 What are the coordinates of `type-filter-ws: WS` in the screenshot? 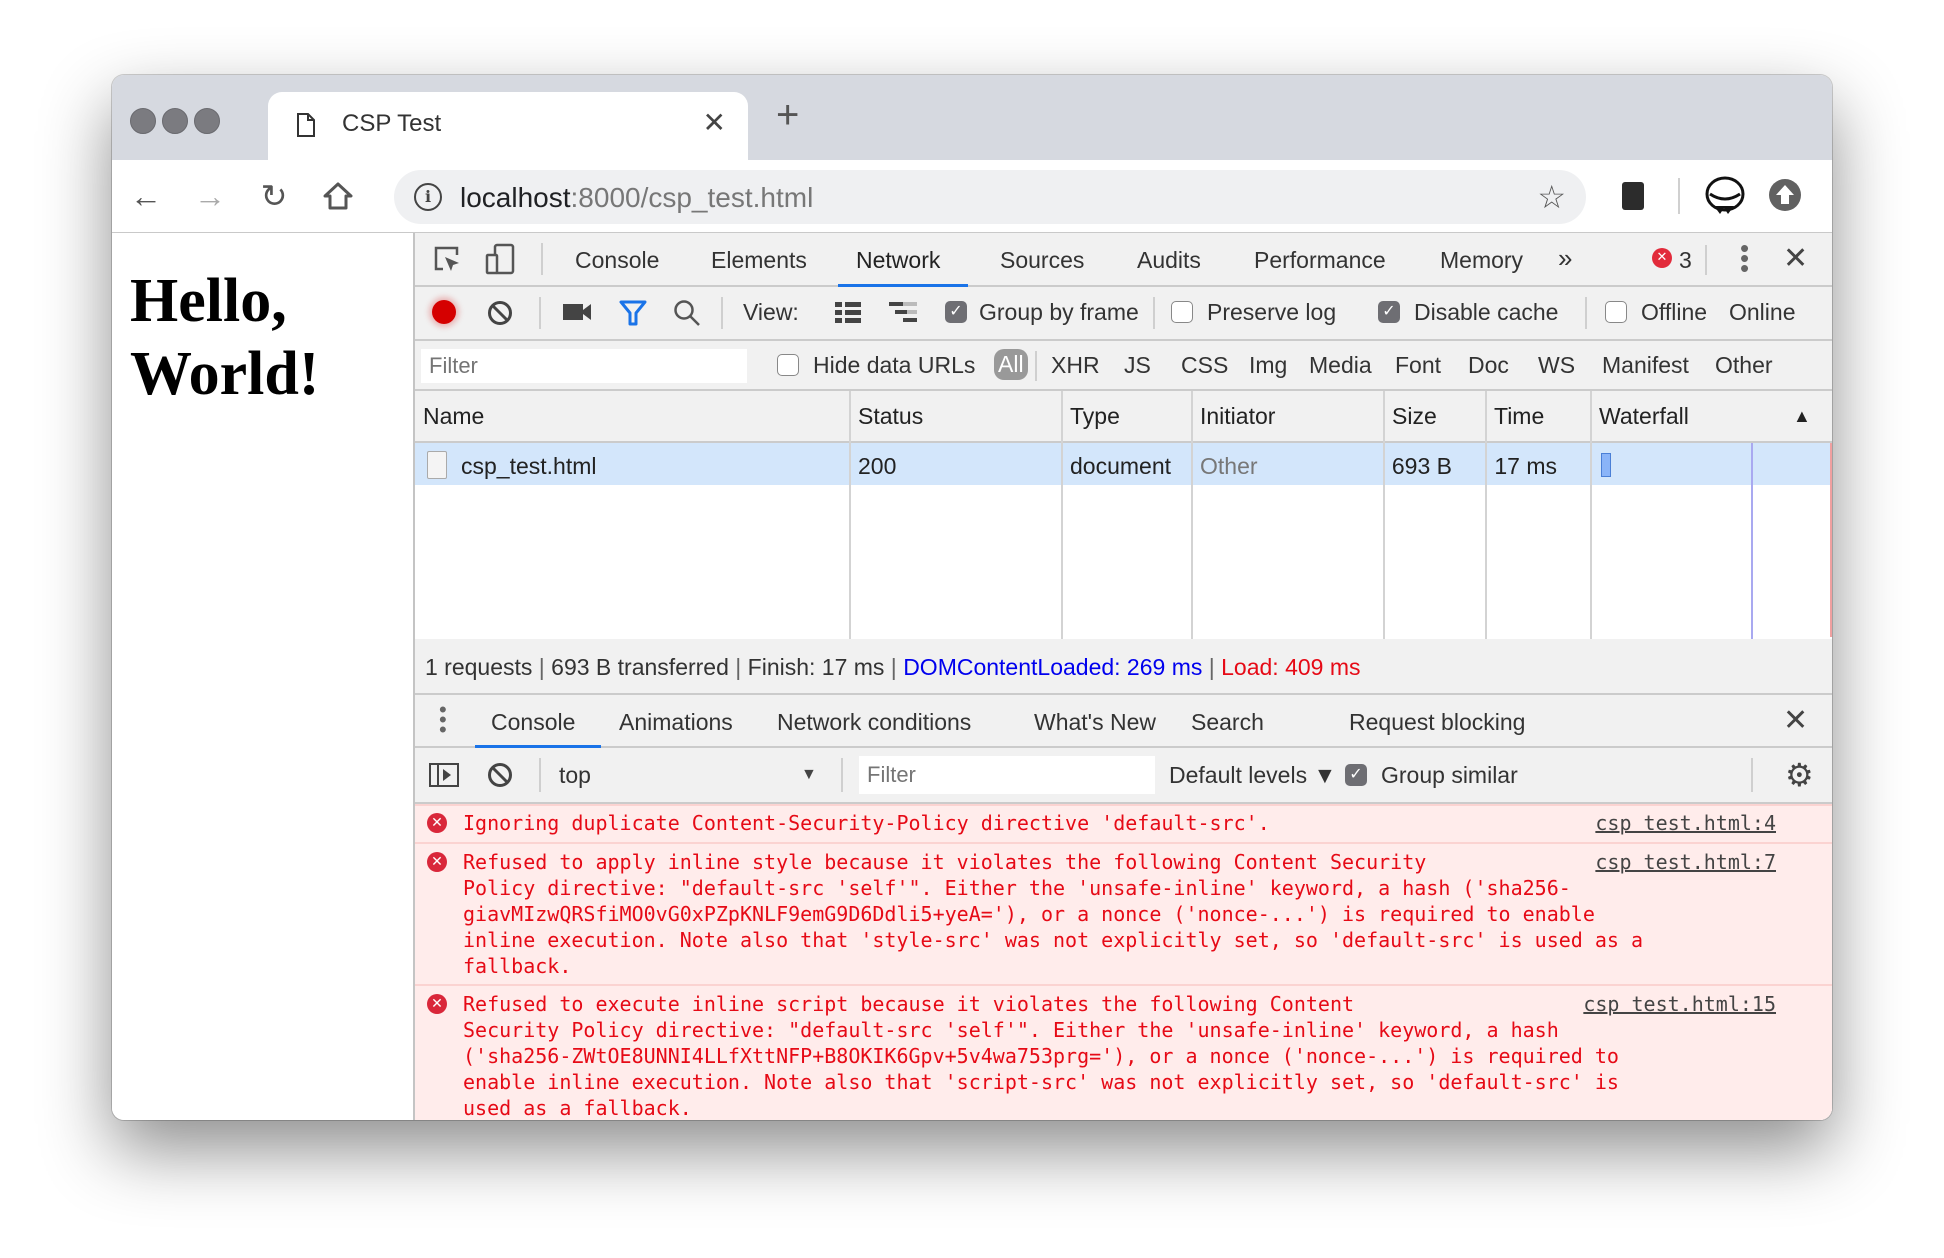 It's located at (1556, 365).